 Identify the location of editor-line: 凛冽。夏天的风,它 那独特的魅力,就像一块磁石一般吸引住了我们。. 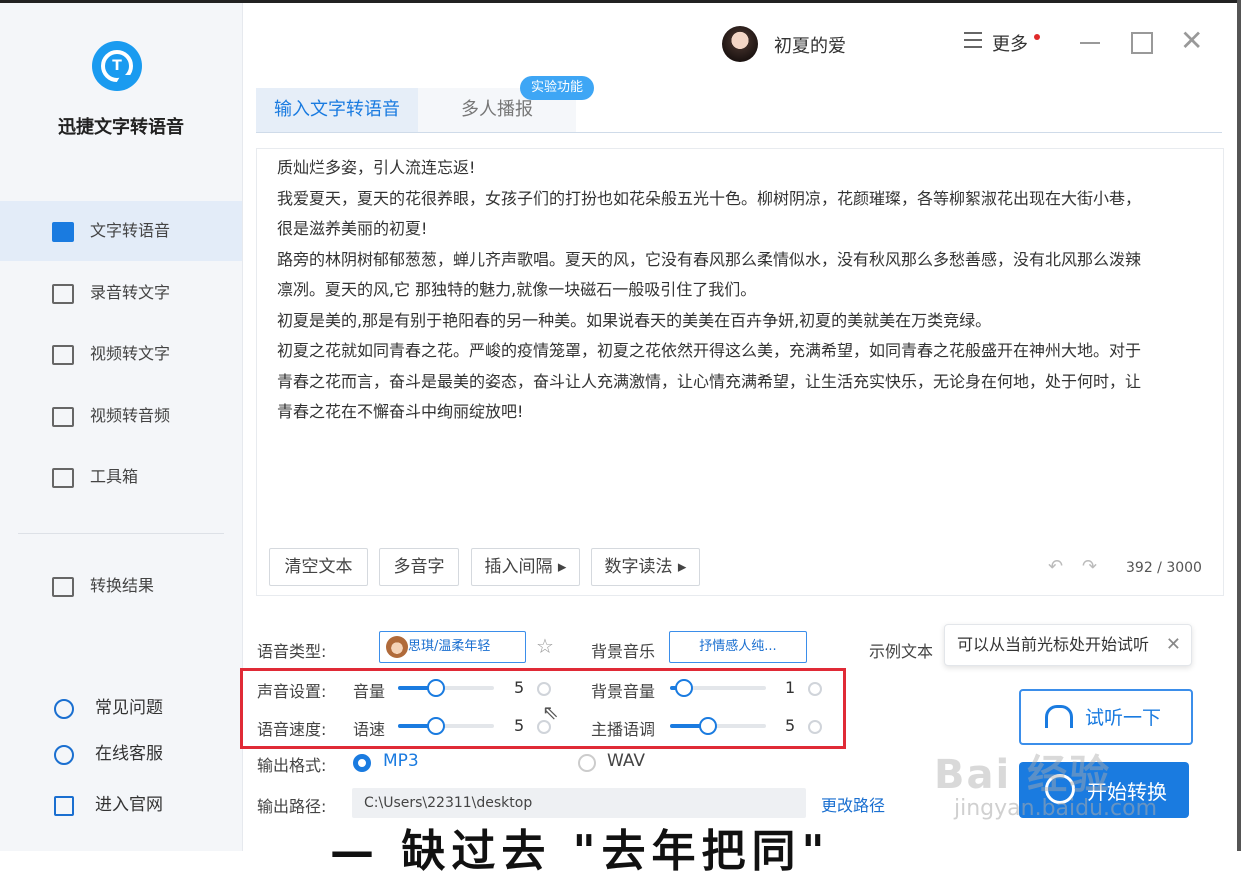
(517, 289).